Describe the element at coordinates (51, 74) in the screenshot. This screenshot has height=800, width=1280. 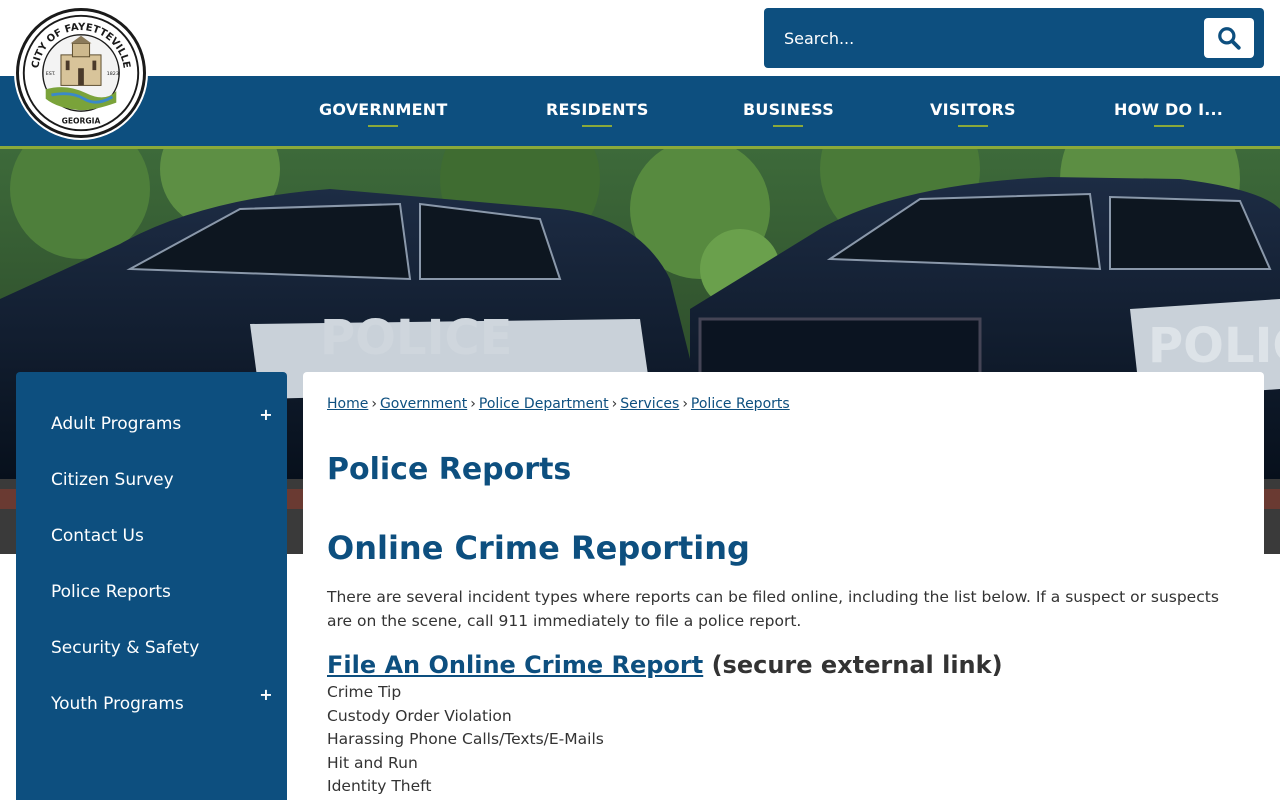
I see `logo-est-text: EST.` at that location.